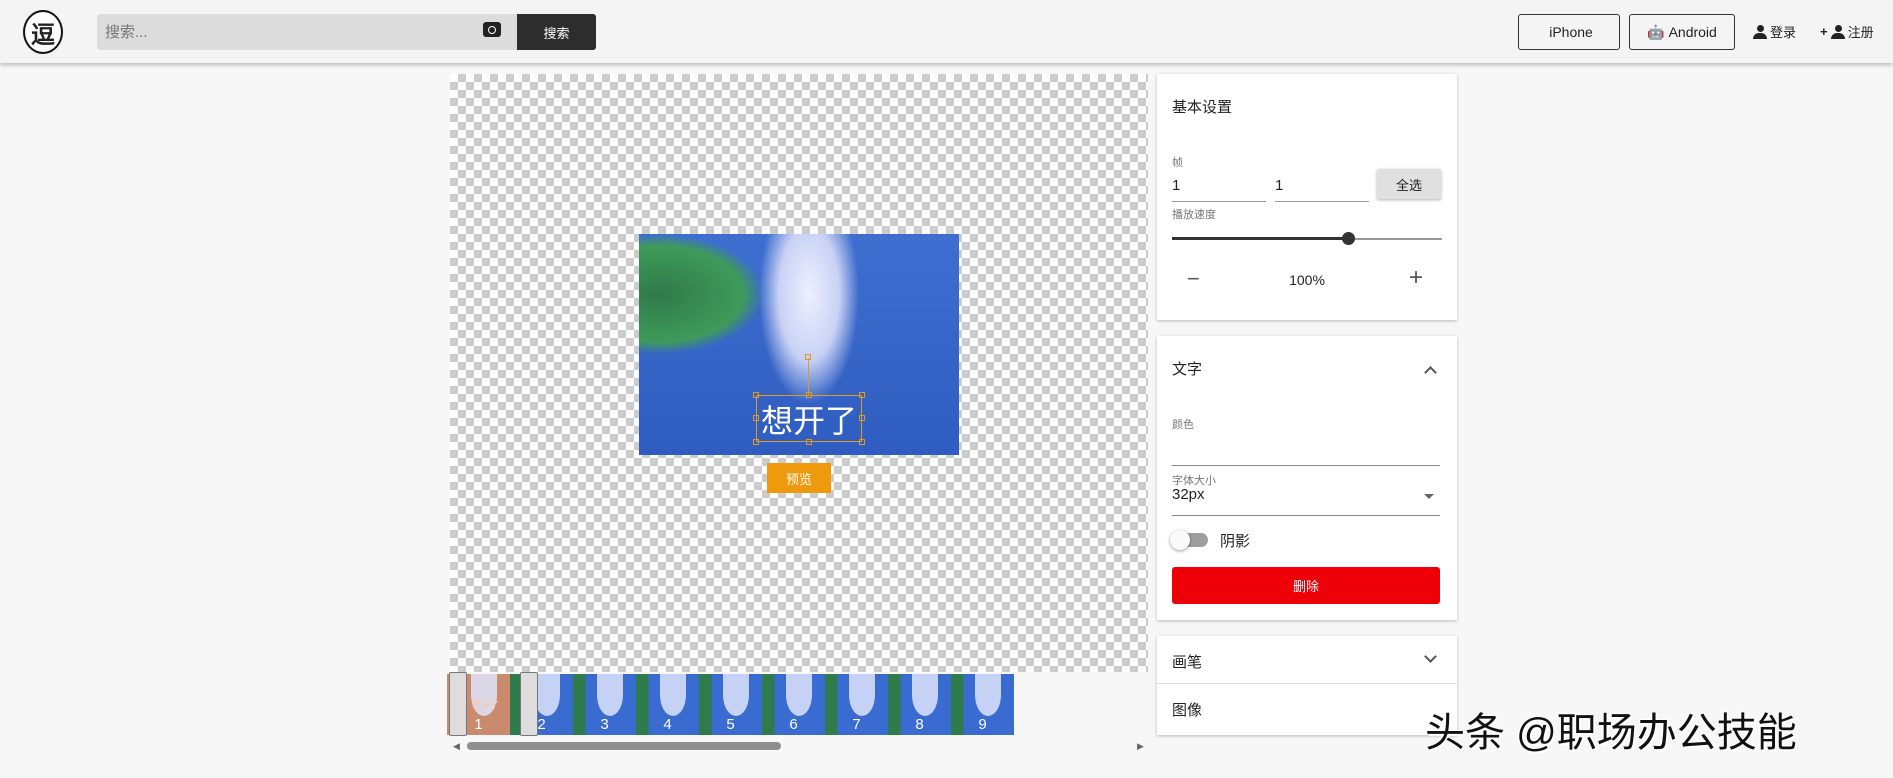  I want to click on frame-strip: 1 2 3 4 5 6 7 8 9, so click(797, 704).